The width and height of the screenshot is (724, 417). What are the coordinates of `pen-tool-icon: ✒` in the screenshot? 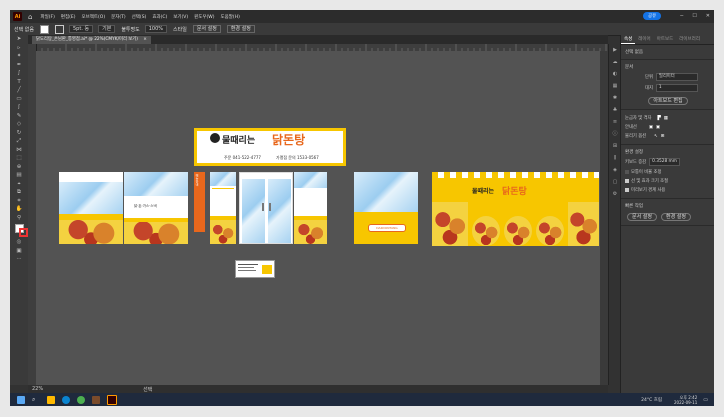 It's located at (19, 65).